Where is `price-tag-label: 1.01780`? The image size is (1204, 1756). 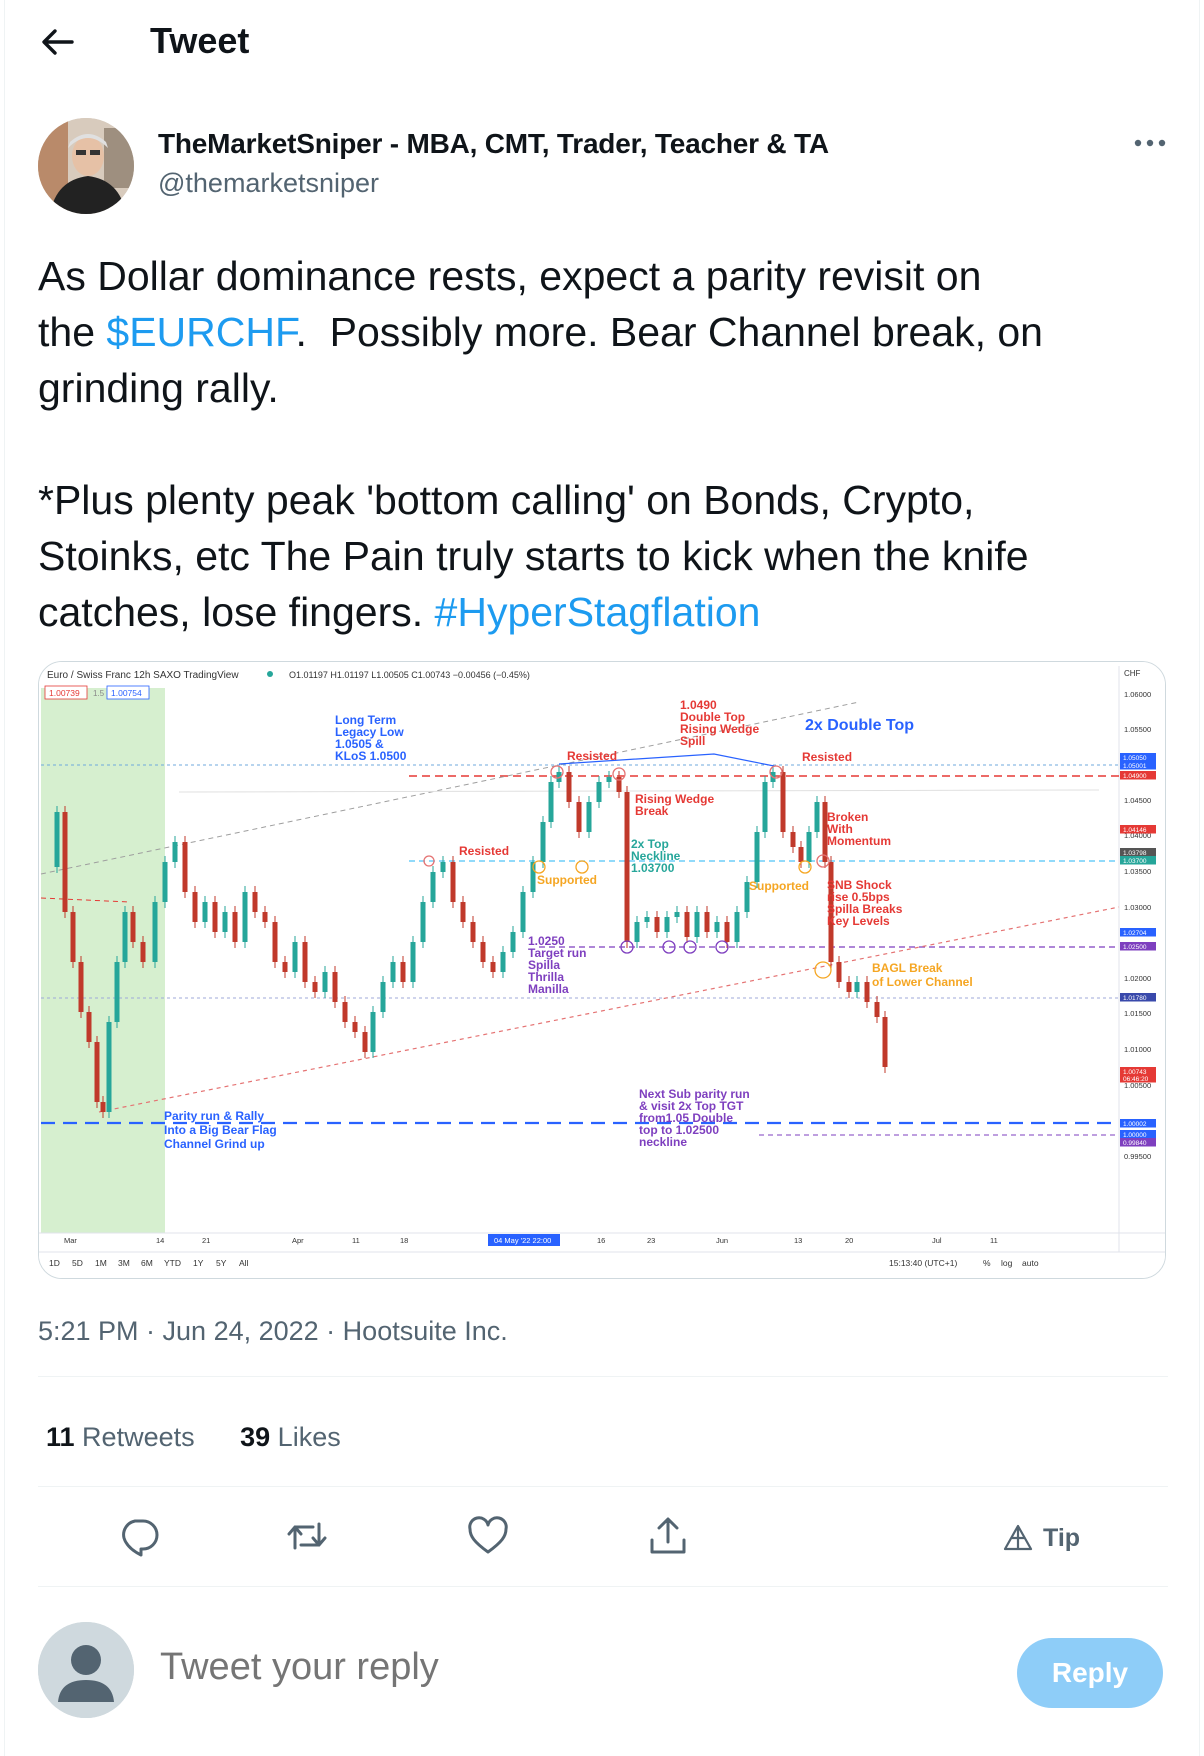 price-tag-label: 1.01780 is located at coordinates (1135, 998).